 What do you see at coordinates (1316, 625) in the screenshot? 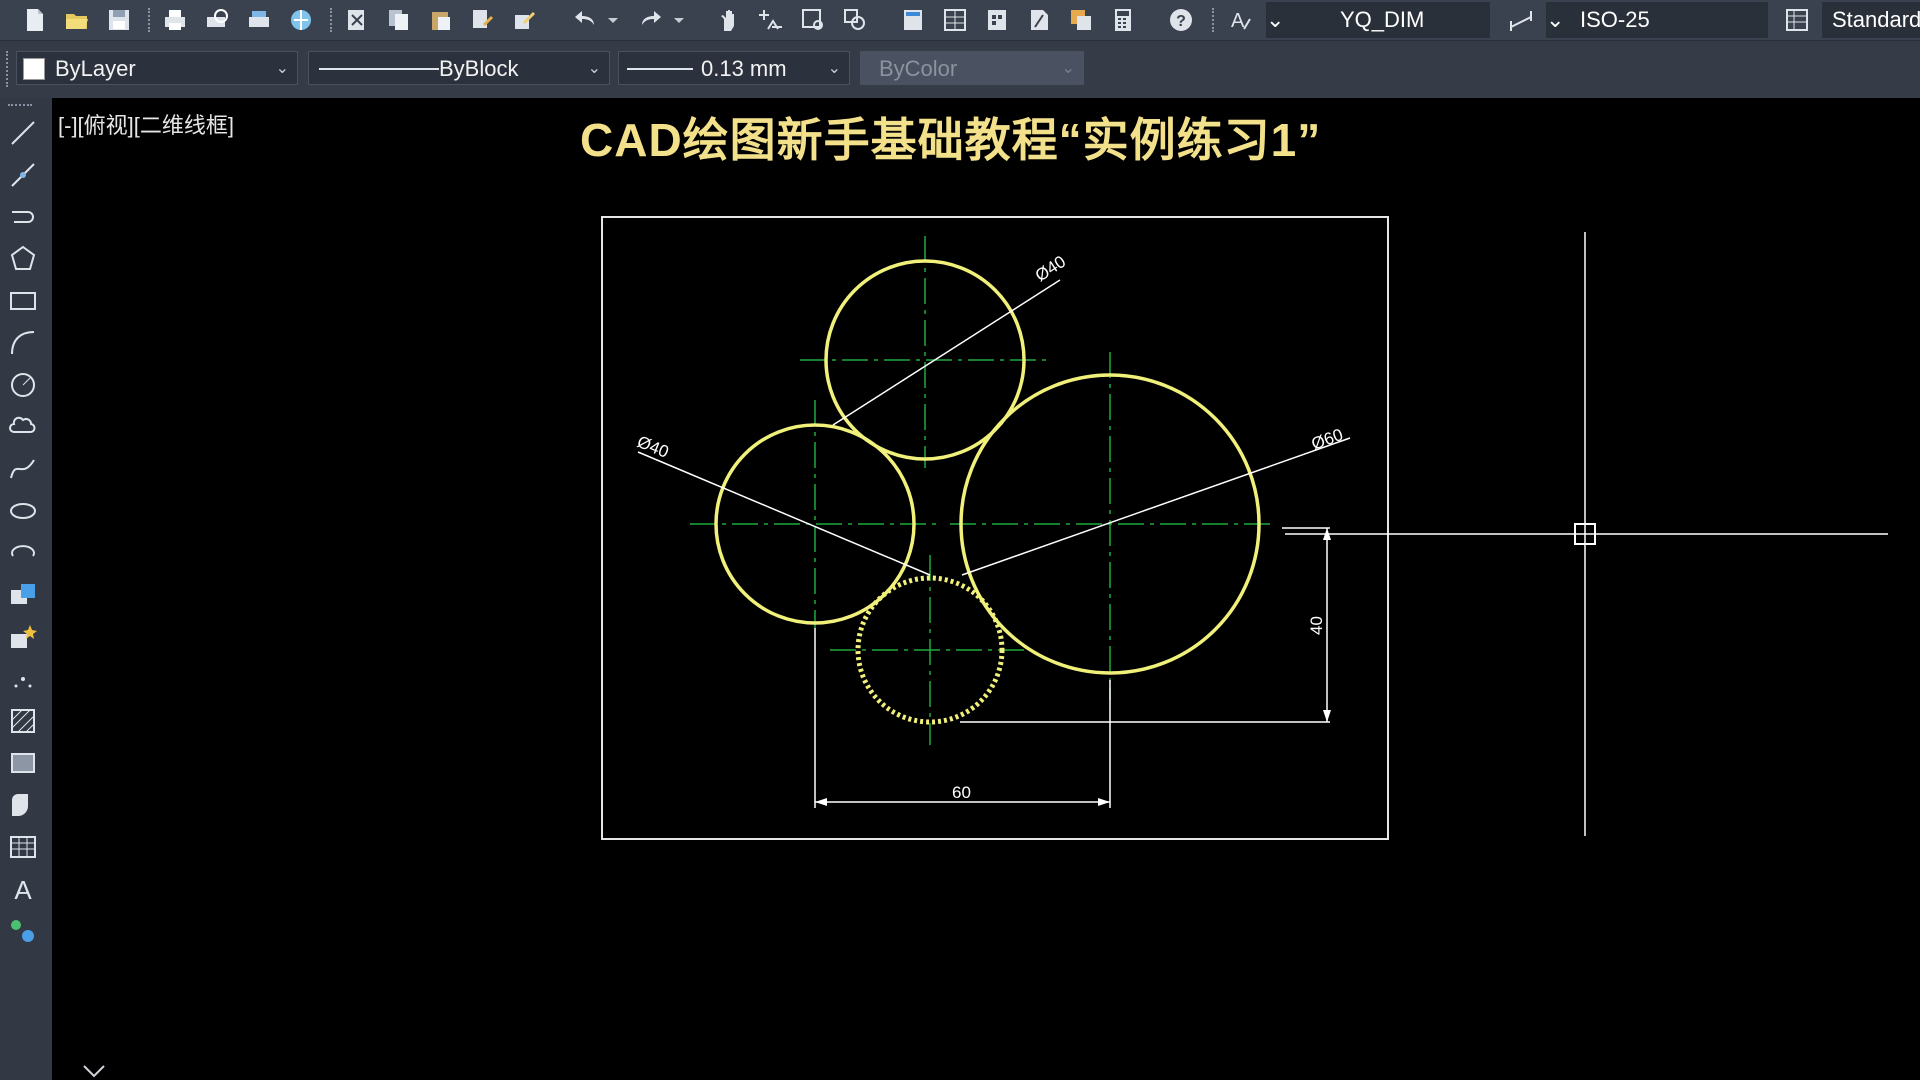
I see `dim-text-vertical: 40` at bounding box center [1316, 625].